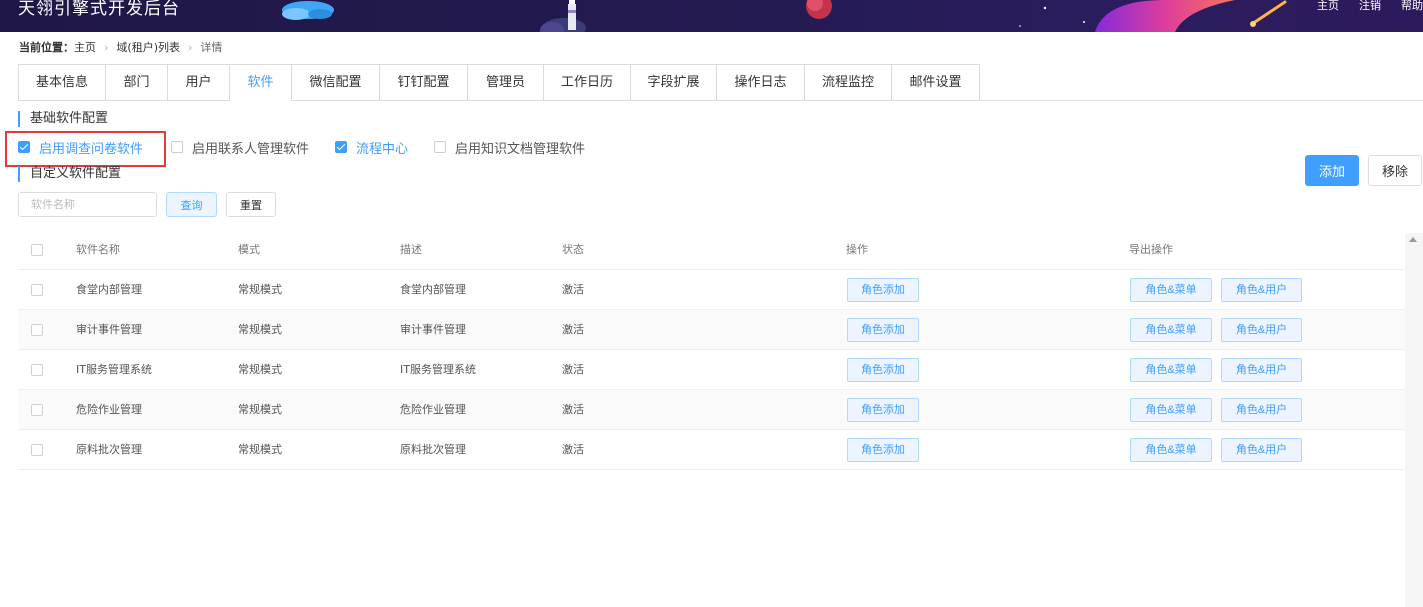 The width and height of the screenshot is (1423, 607). I want to click on breadcrumb-lead: 当前位置：, so click(46, 47).